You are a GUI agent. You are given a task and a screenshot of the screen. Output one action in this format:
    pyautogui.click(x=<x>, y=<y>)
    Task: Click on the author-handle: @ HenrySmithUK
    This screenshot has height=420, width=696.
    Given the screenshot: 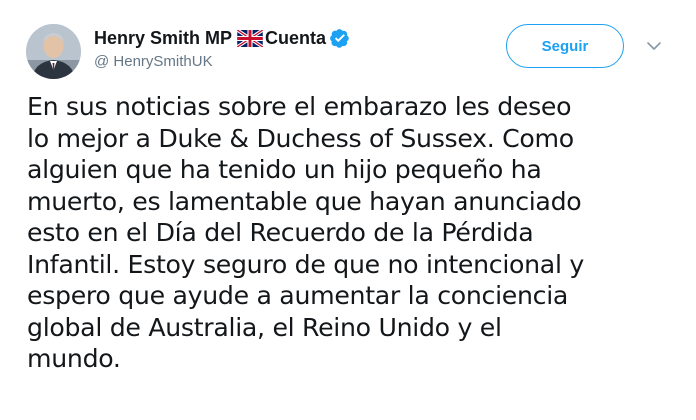 What is the action you would take?
    pyautogui.click(x=222, y=62)
    